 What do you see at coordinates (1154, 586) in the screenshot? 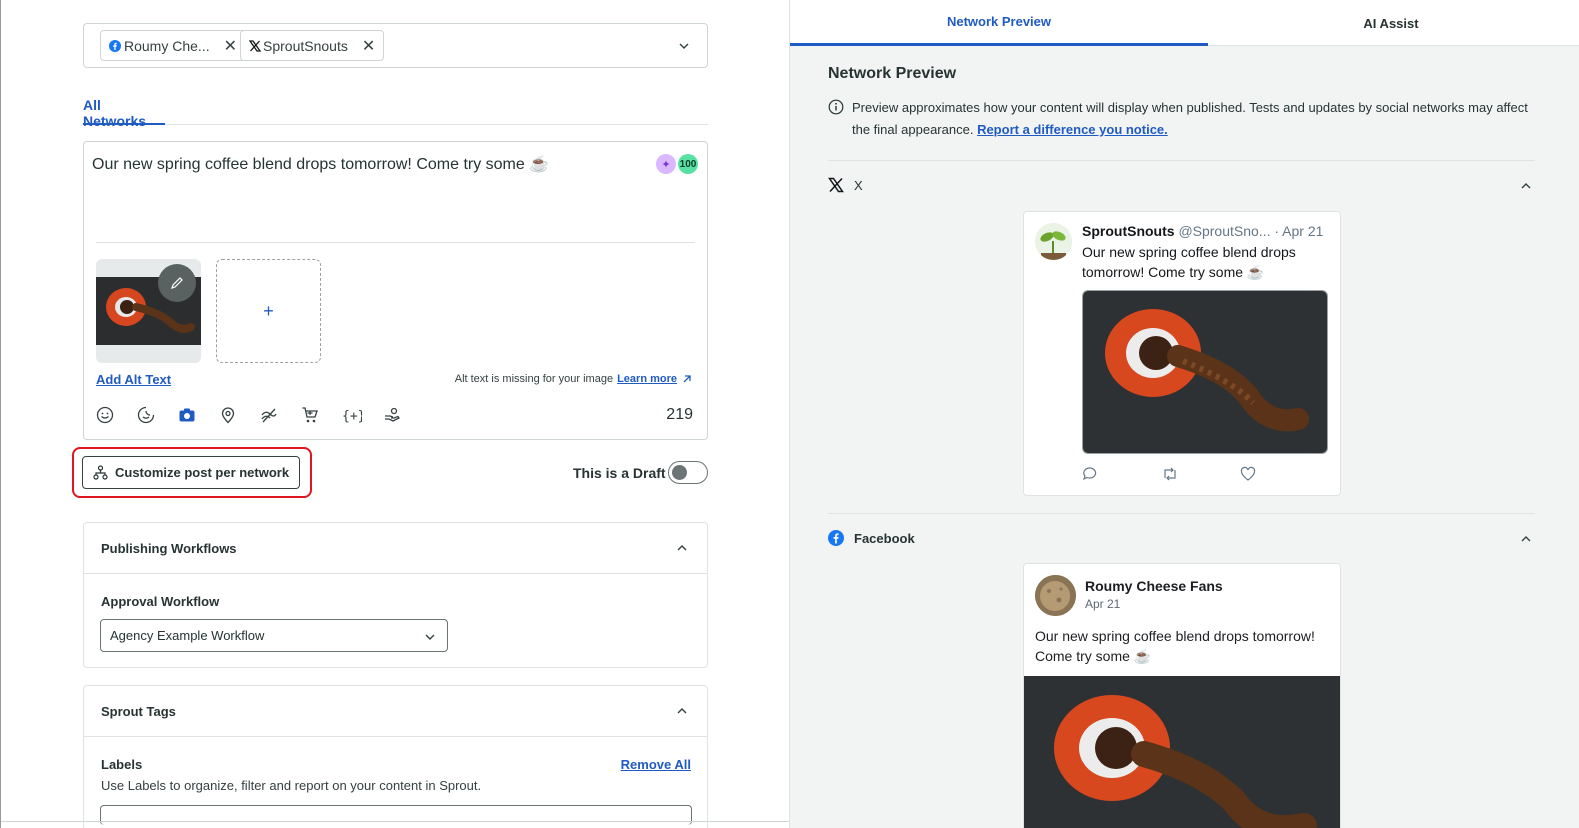
I see `facebook-author-name: Roumy Cheese Fans` at bounding box center [1154, 586].